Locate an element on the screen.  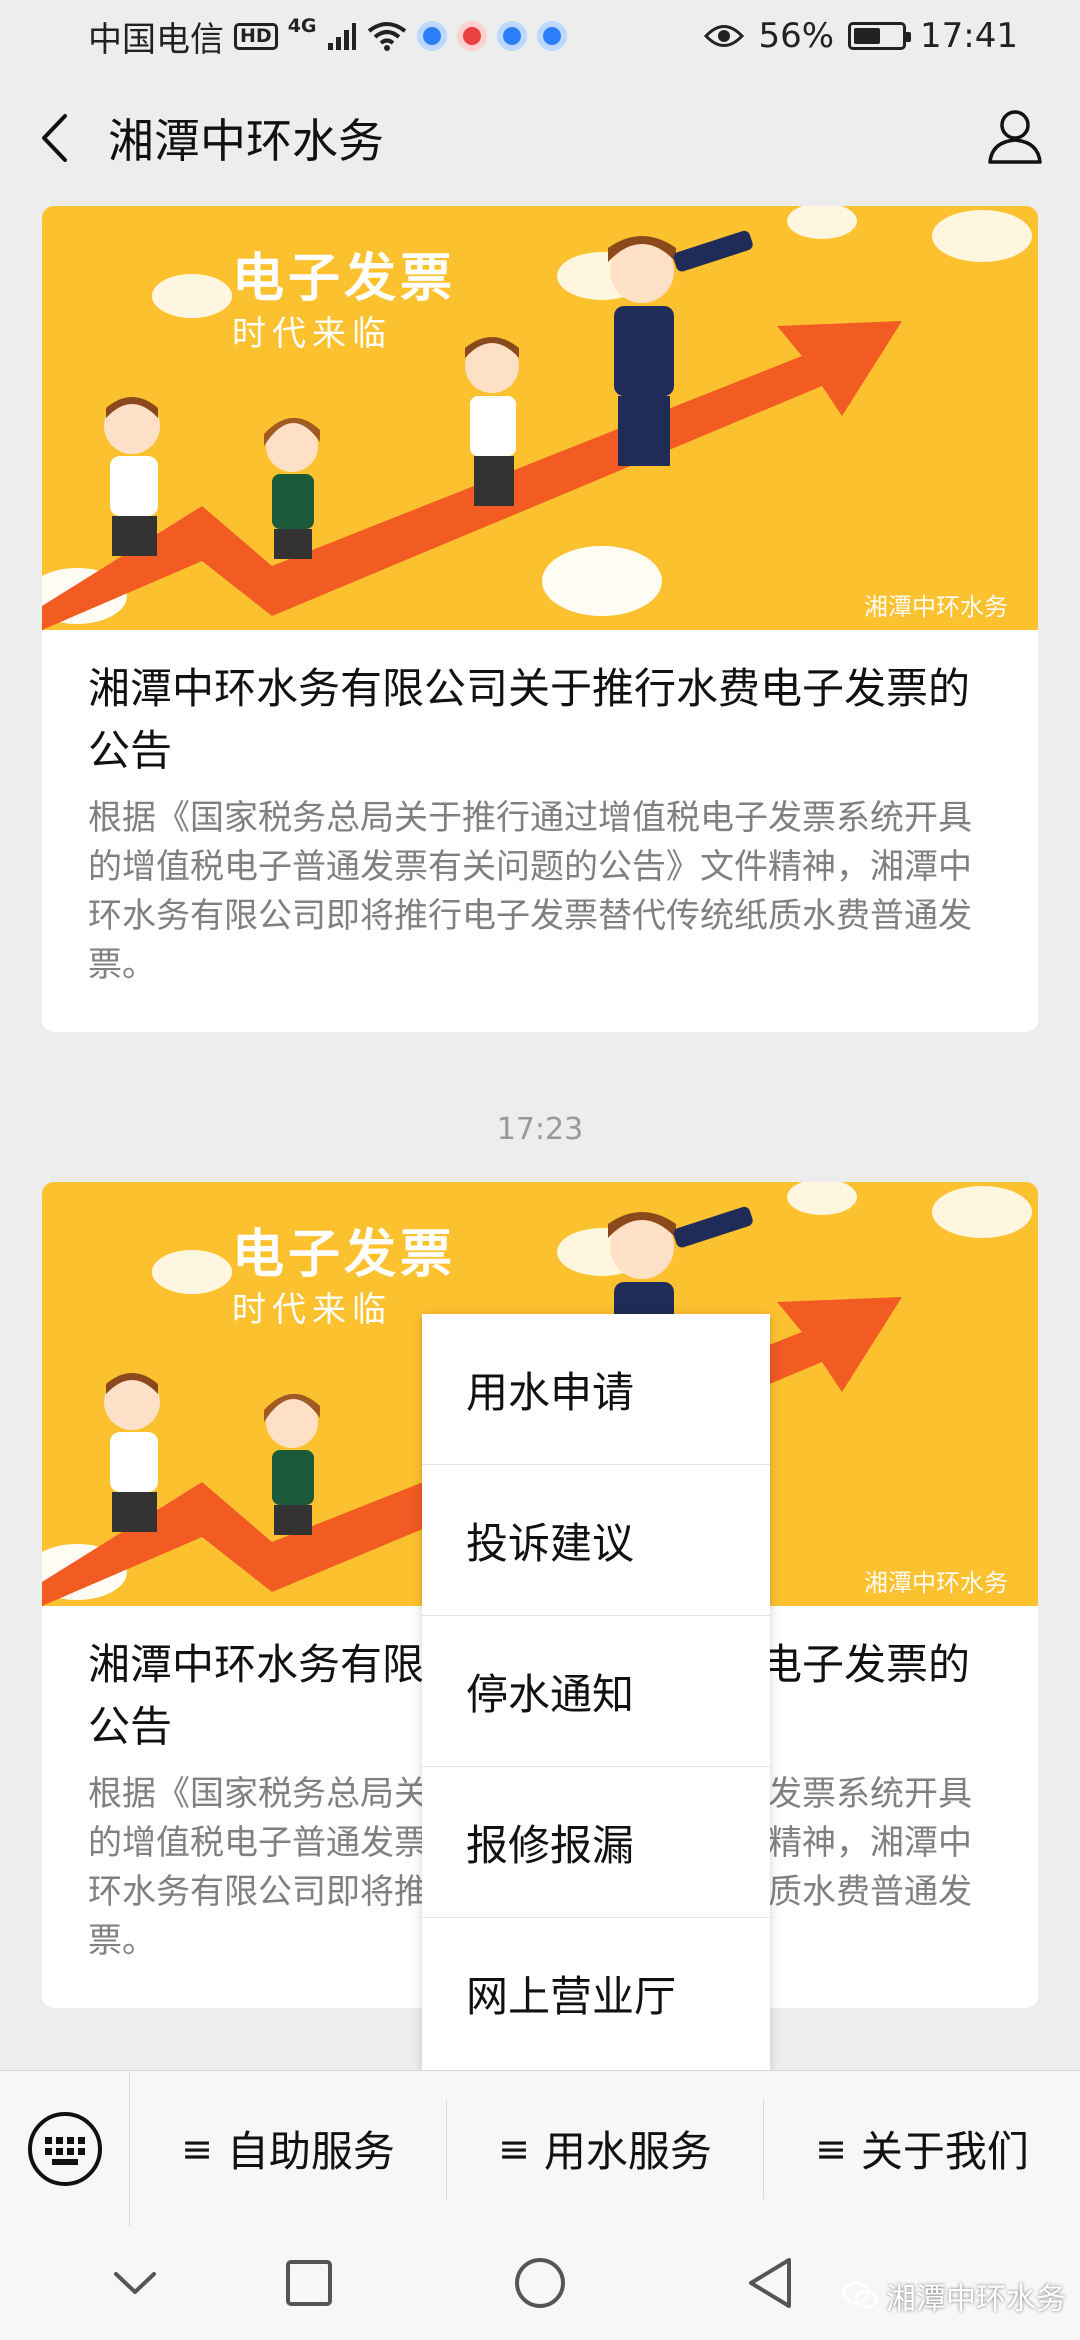
collapse-button is located at coordinates (135, 2283).